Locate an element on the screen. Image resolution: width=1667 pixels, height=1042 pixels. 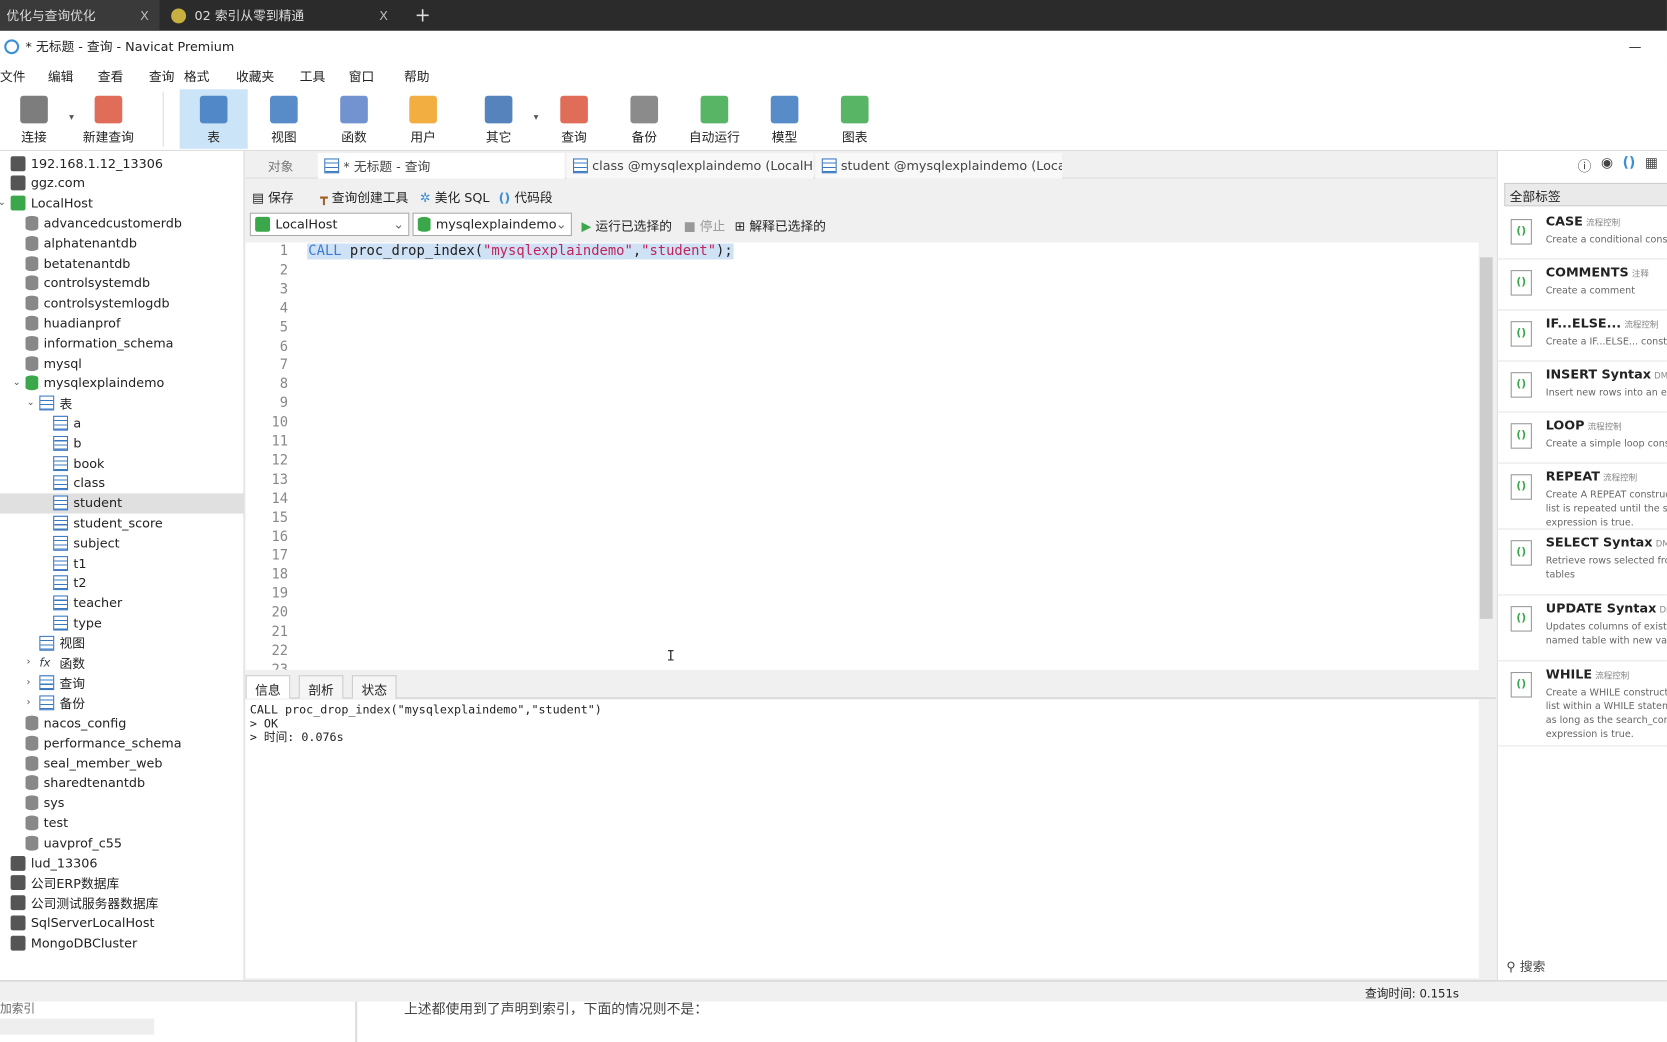
tree-item: 公司ERP数据库 is located at coordinates (65, 883).